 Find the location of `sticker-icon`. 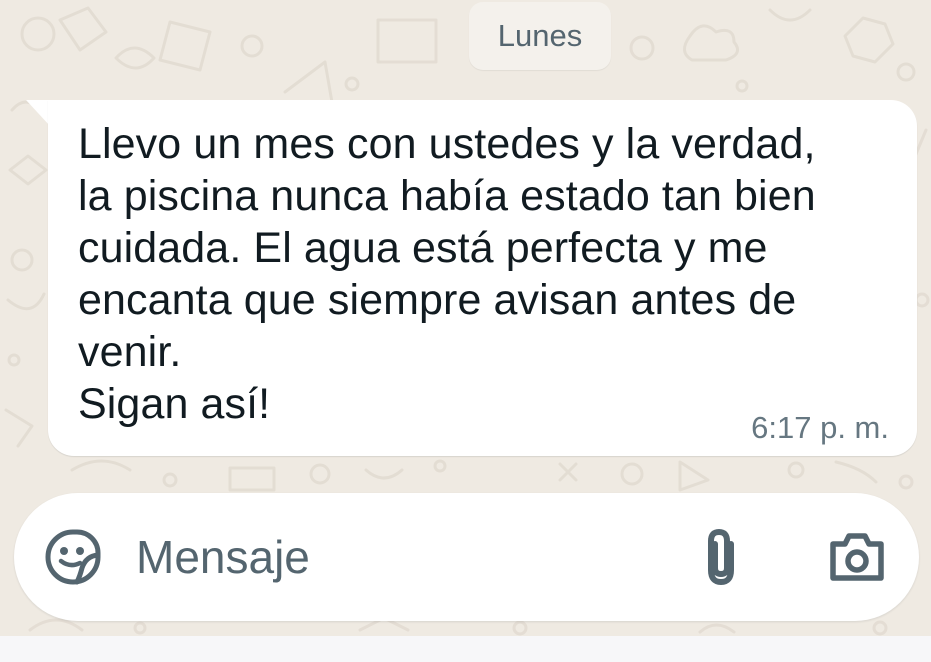

sticker-icon is located at coordinates (73, 557).